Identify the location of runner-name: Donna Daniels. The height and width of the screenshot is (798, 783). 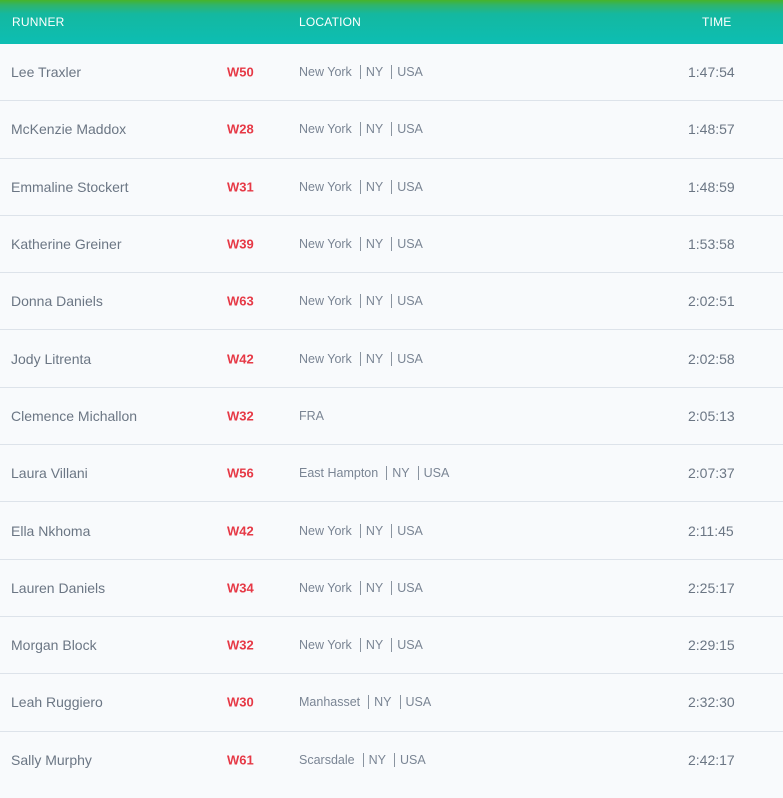
(57, 301).